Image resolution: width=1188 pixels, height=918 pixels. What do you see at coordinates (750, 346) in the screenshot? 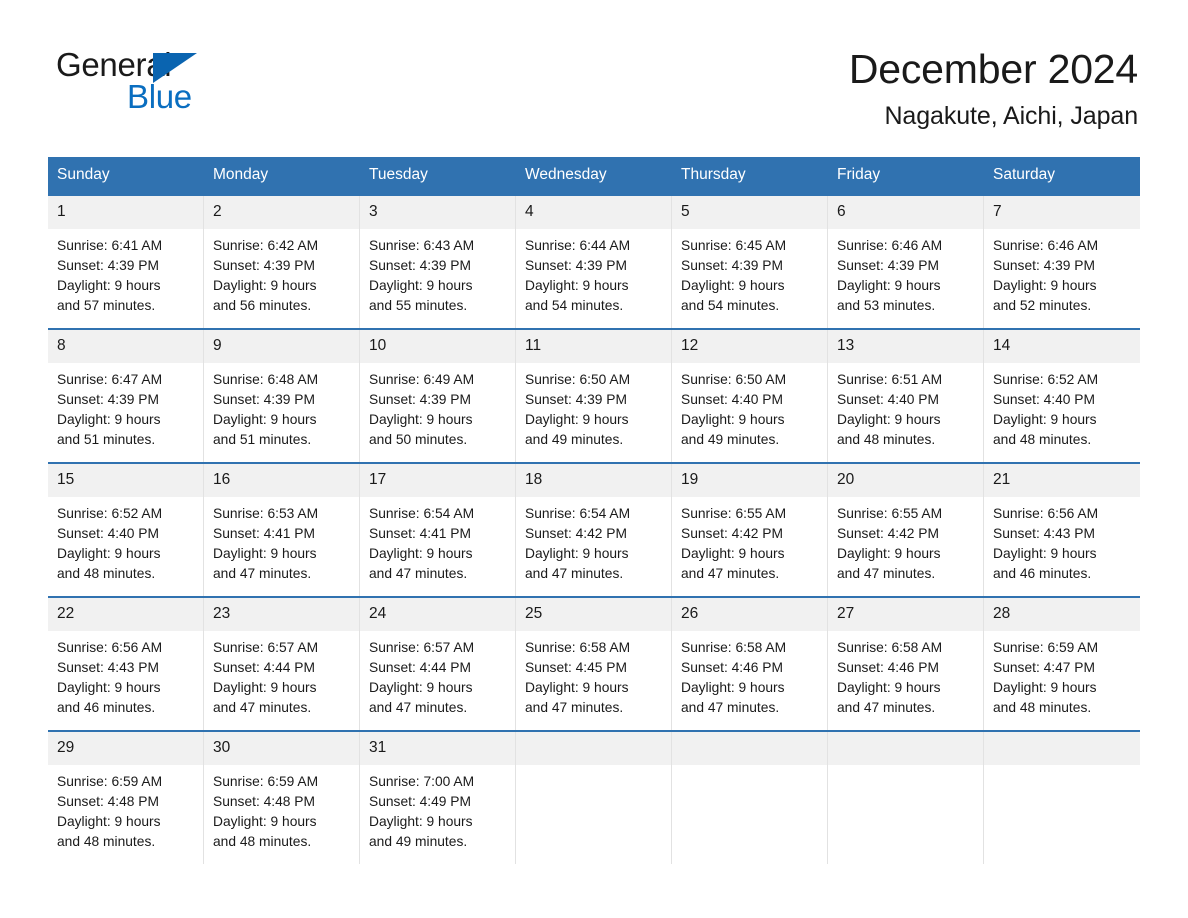
I see `day-number: 12` at bounding box center [750, 346].